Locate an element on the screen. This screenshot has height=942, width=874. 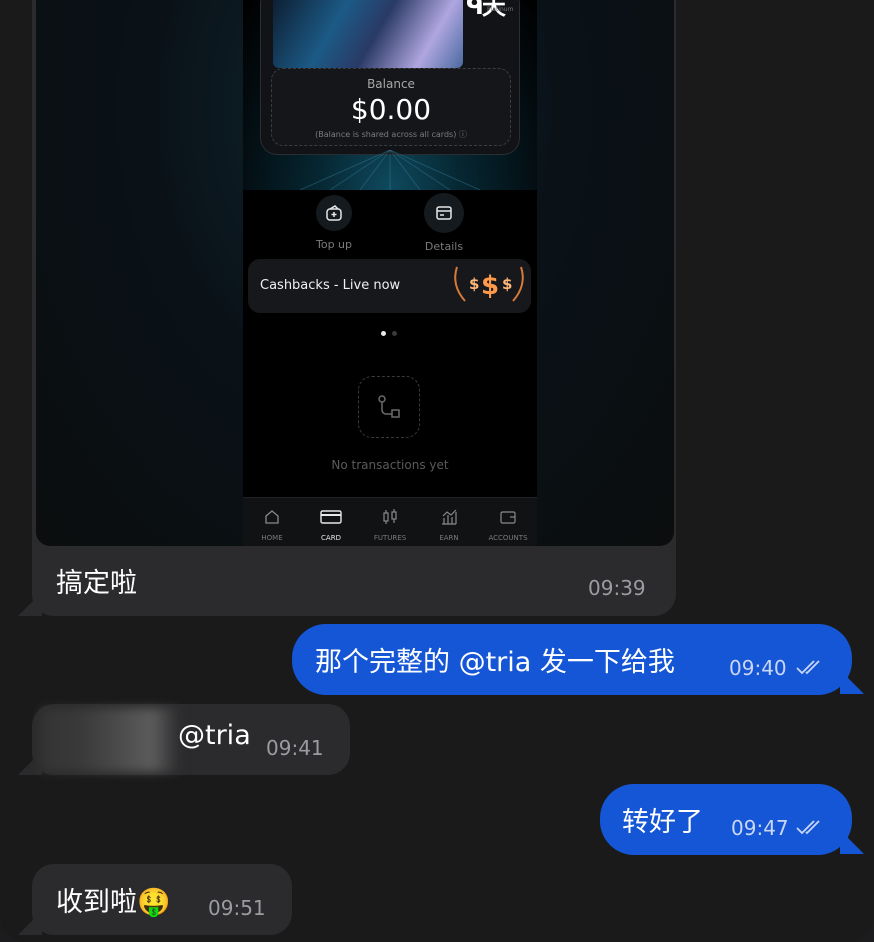
message-text: @tria is located at coordinates (214, 735).